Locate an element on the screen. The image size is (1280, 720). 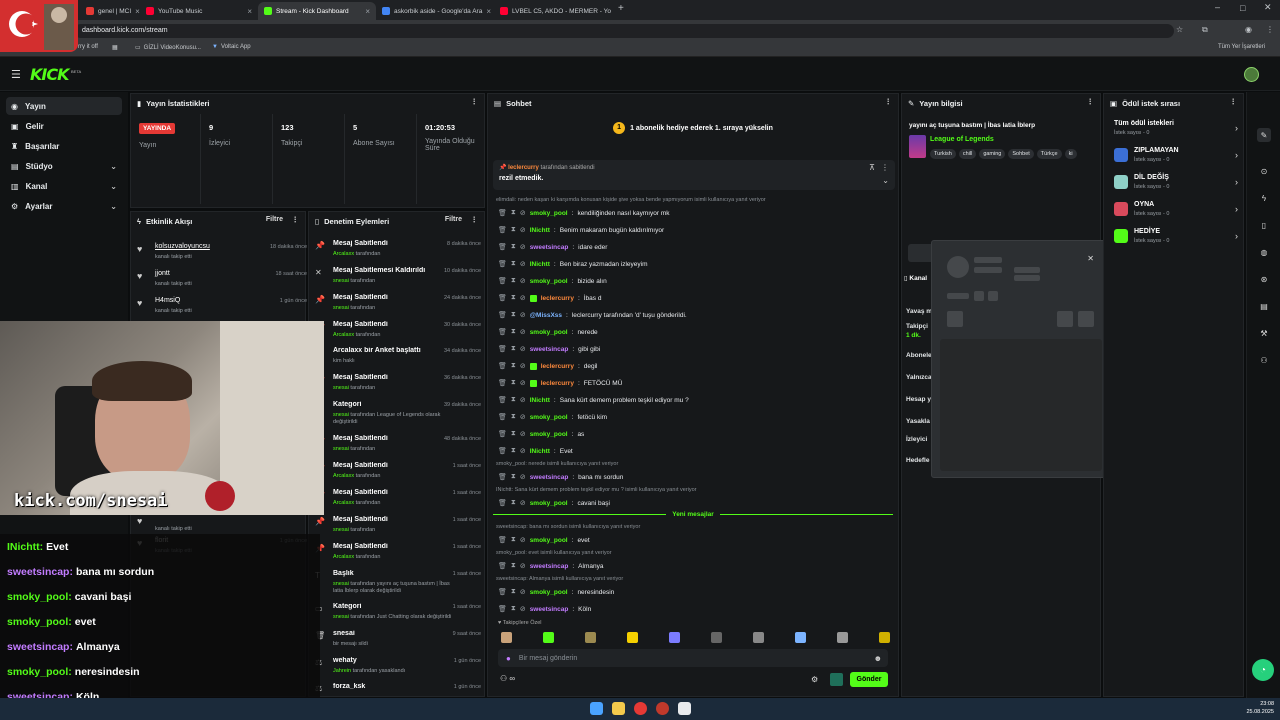
nav-item-basarilar: ♜ Başarılar is located at coordinates (64, 146).